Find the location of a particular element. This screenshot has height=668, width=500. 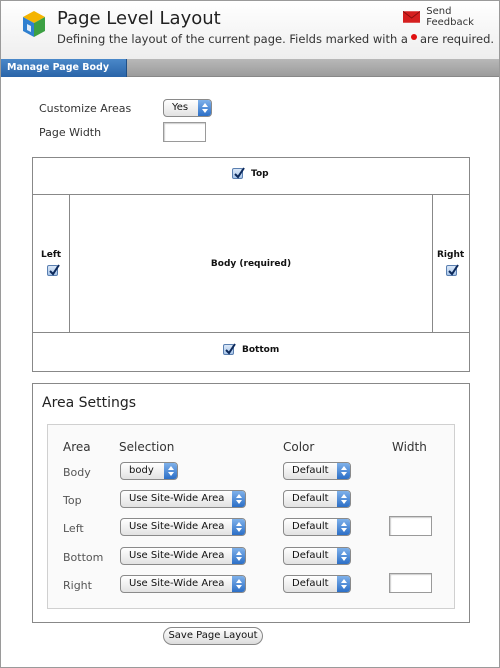

layout-area-top: Top is located at coordinates (251, 176).